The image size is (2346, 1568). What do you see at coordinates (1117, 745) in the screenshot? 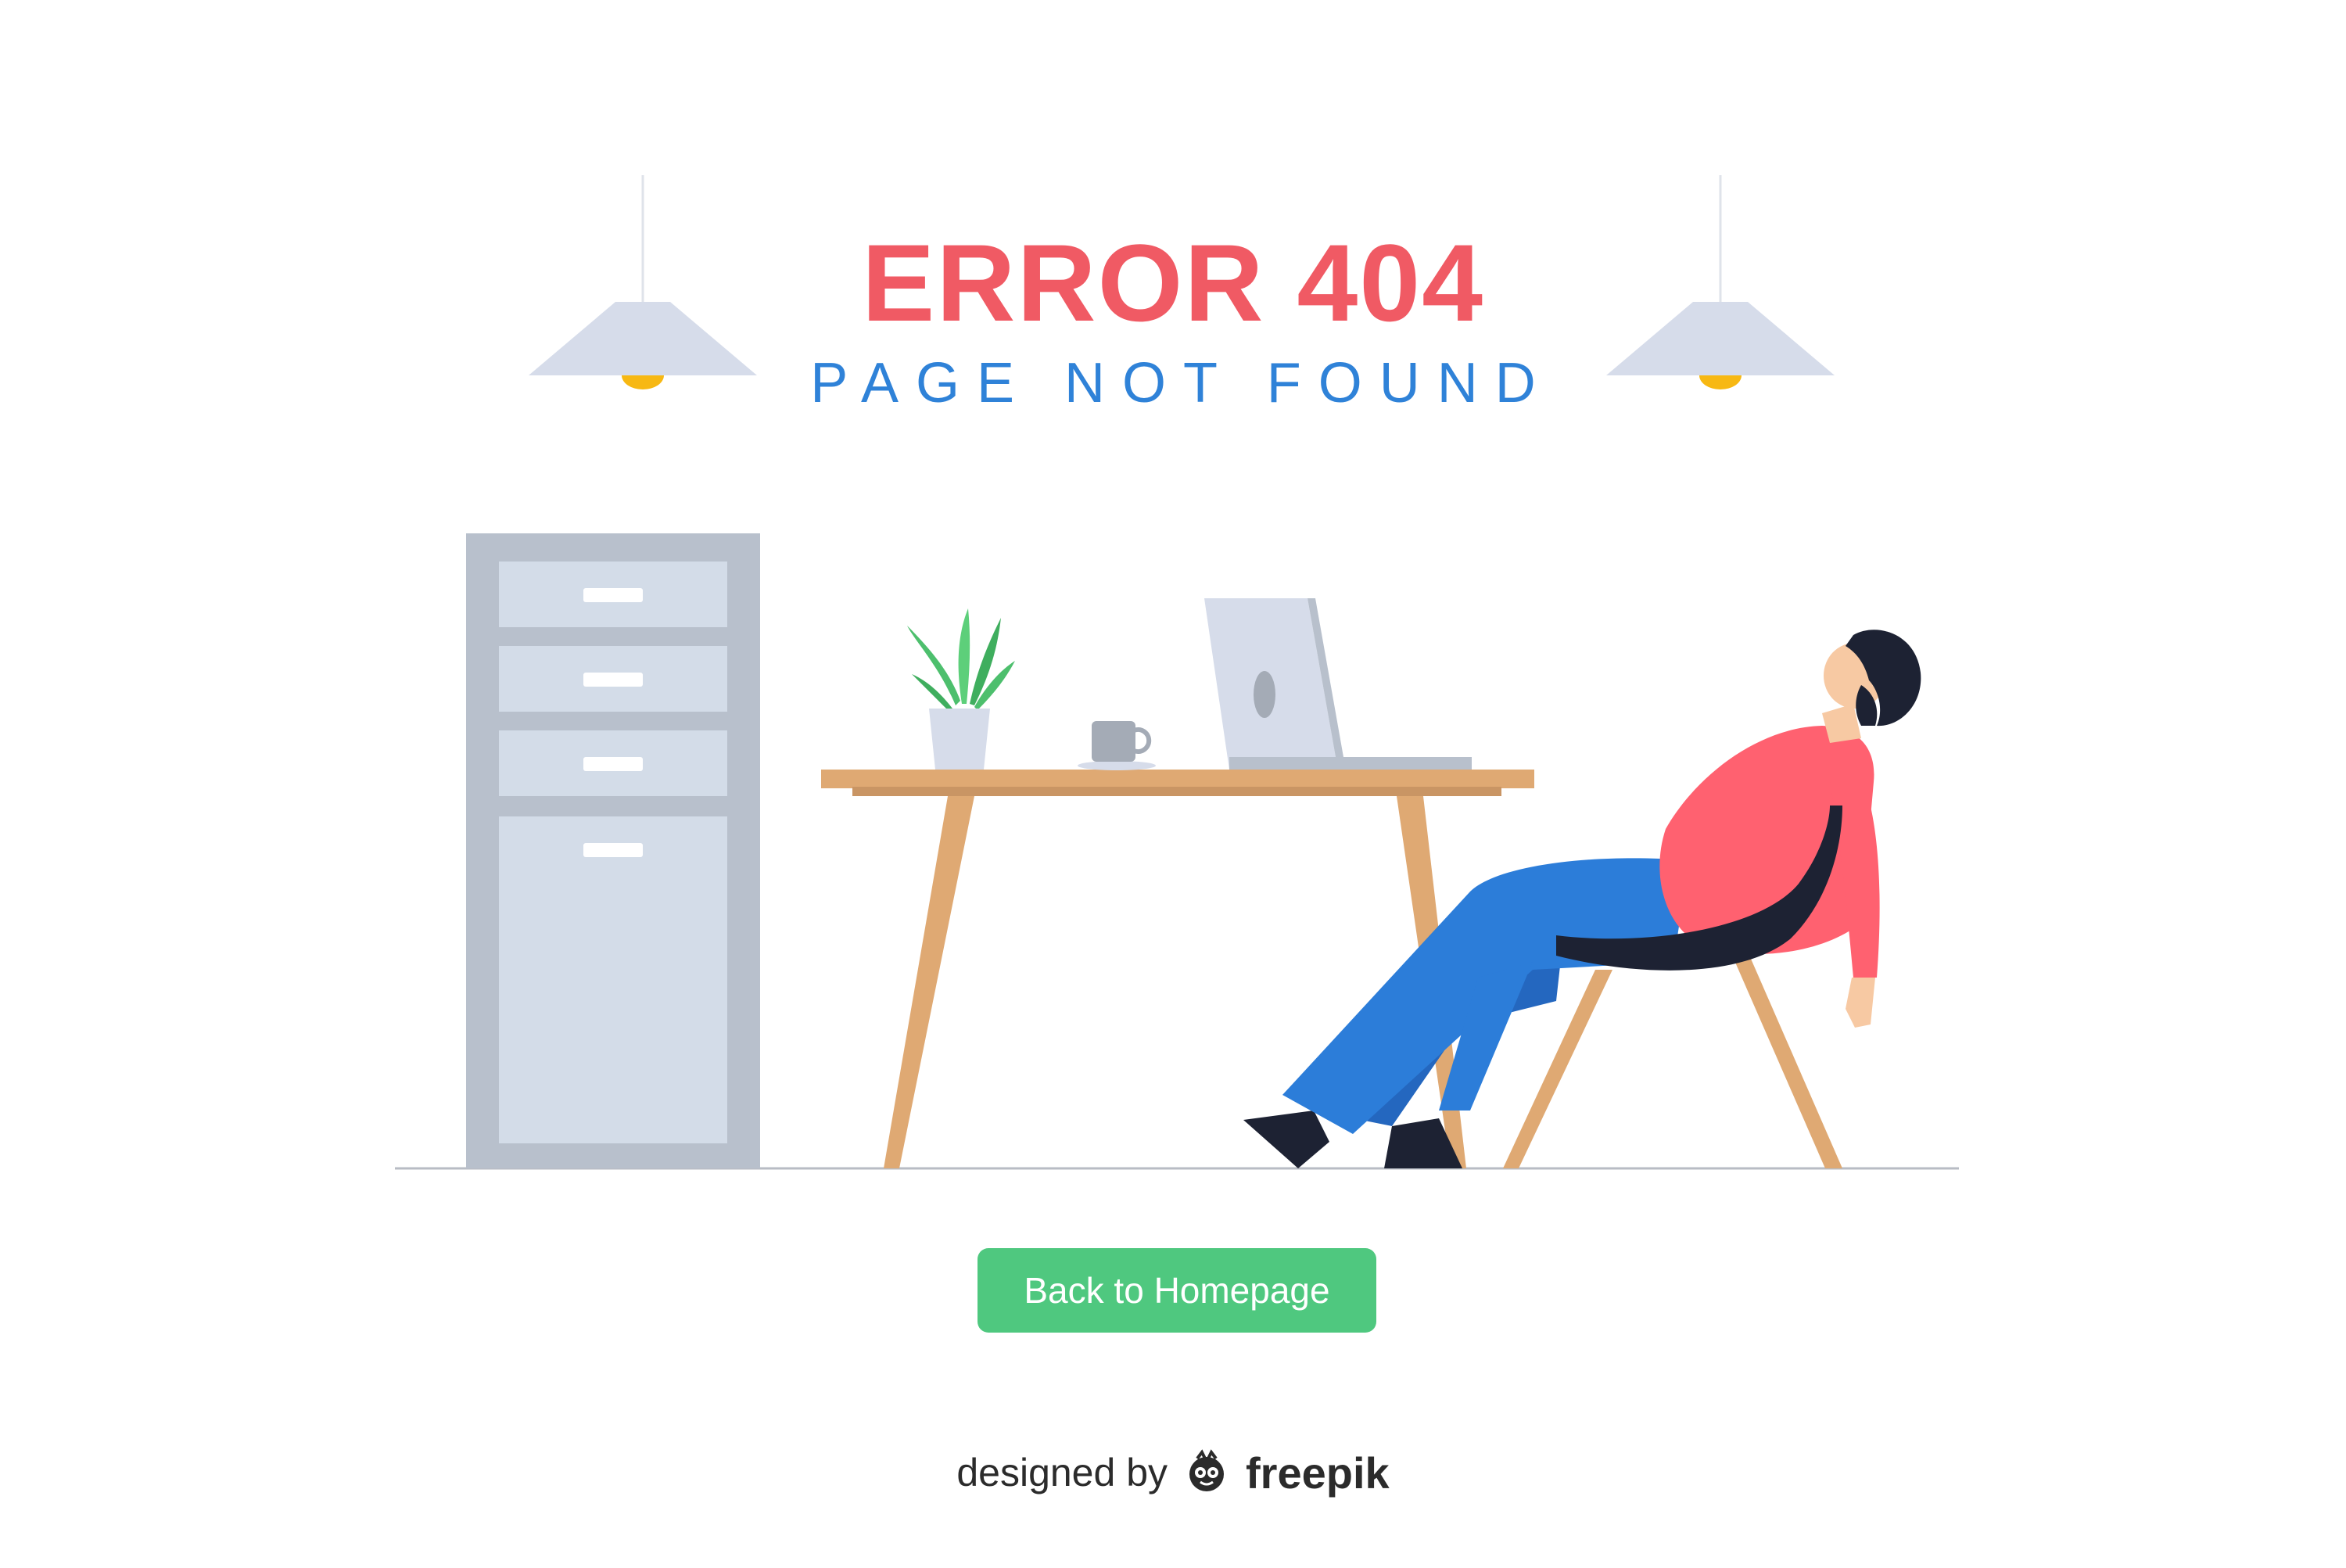
I see `coffee-cup` at bounding box center [1117, 745].